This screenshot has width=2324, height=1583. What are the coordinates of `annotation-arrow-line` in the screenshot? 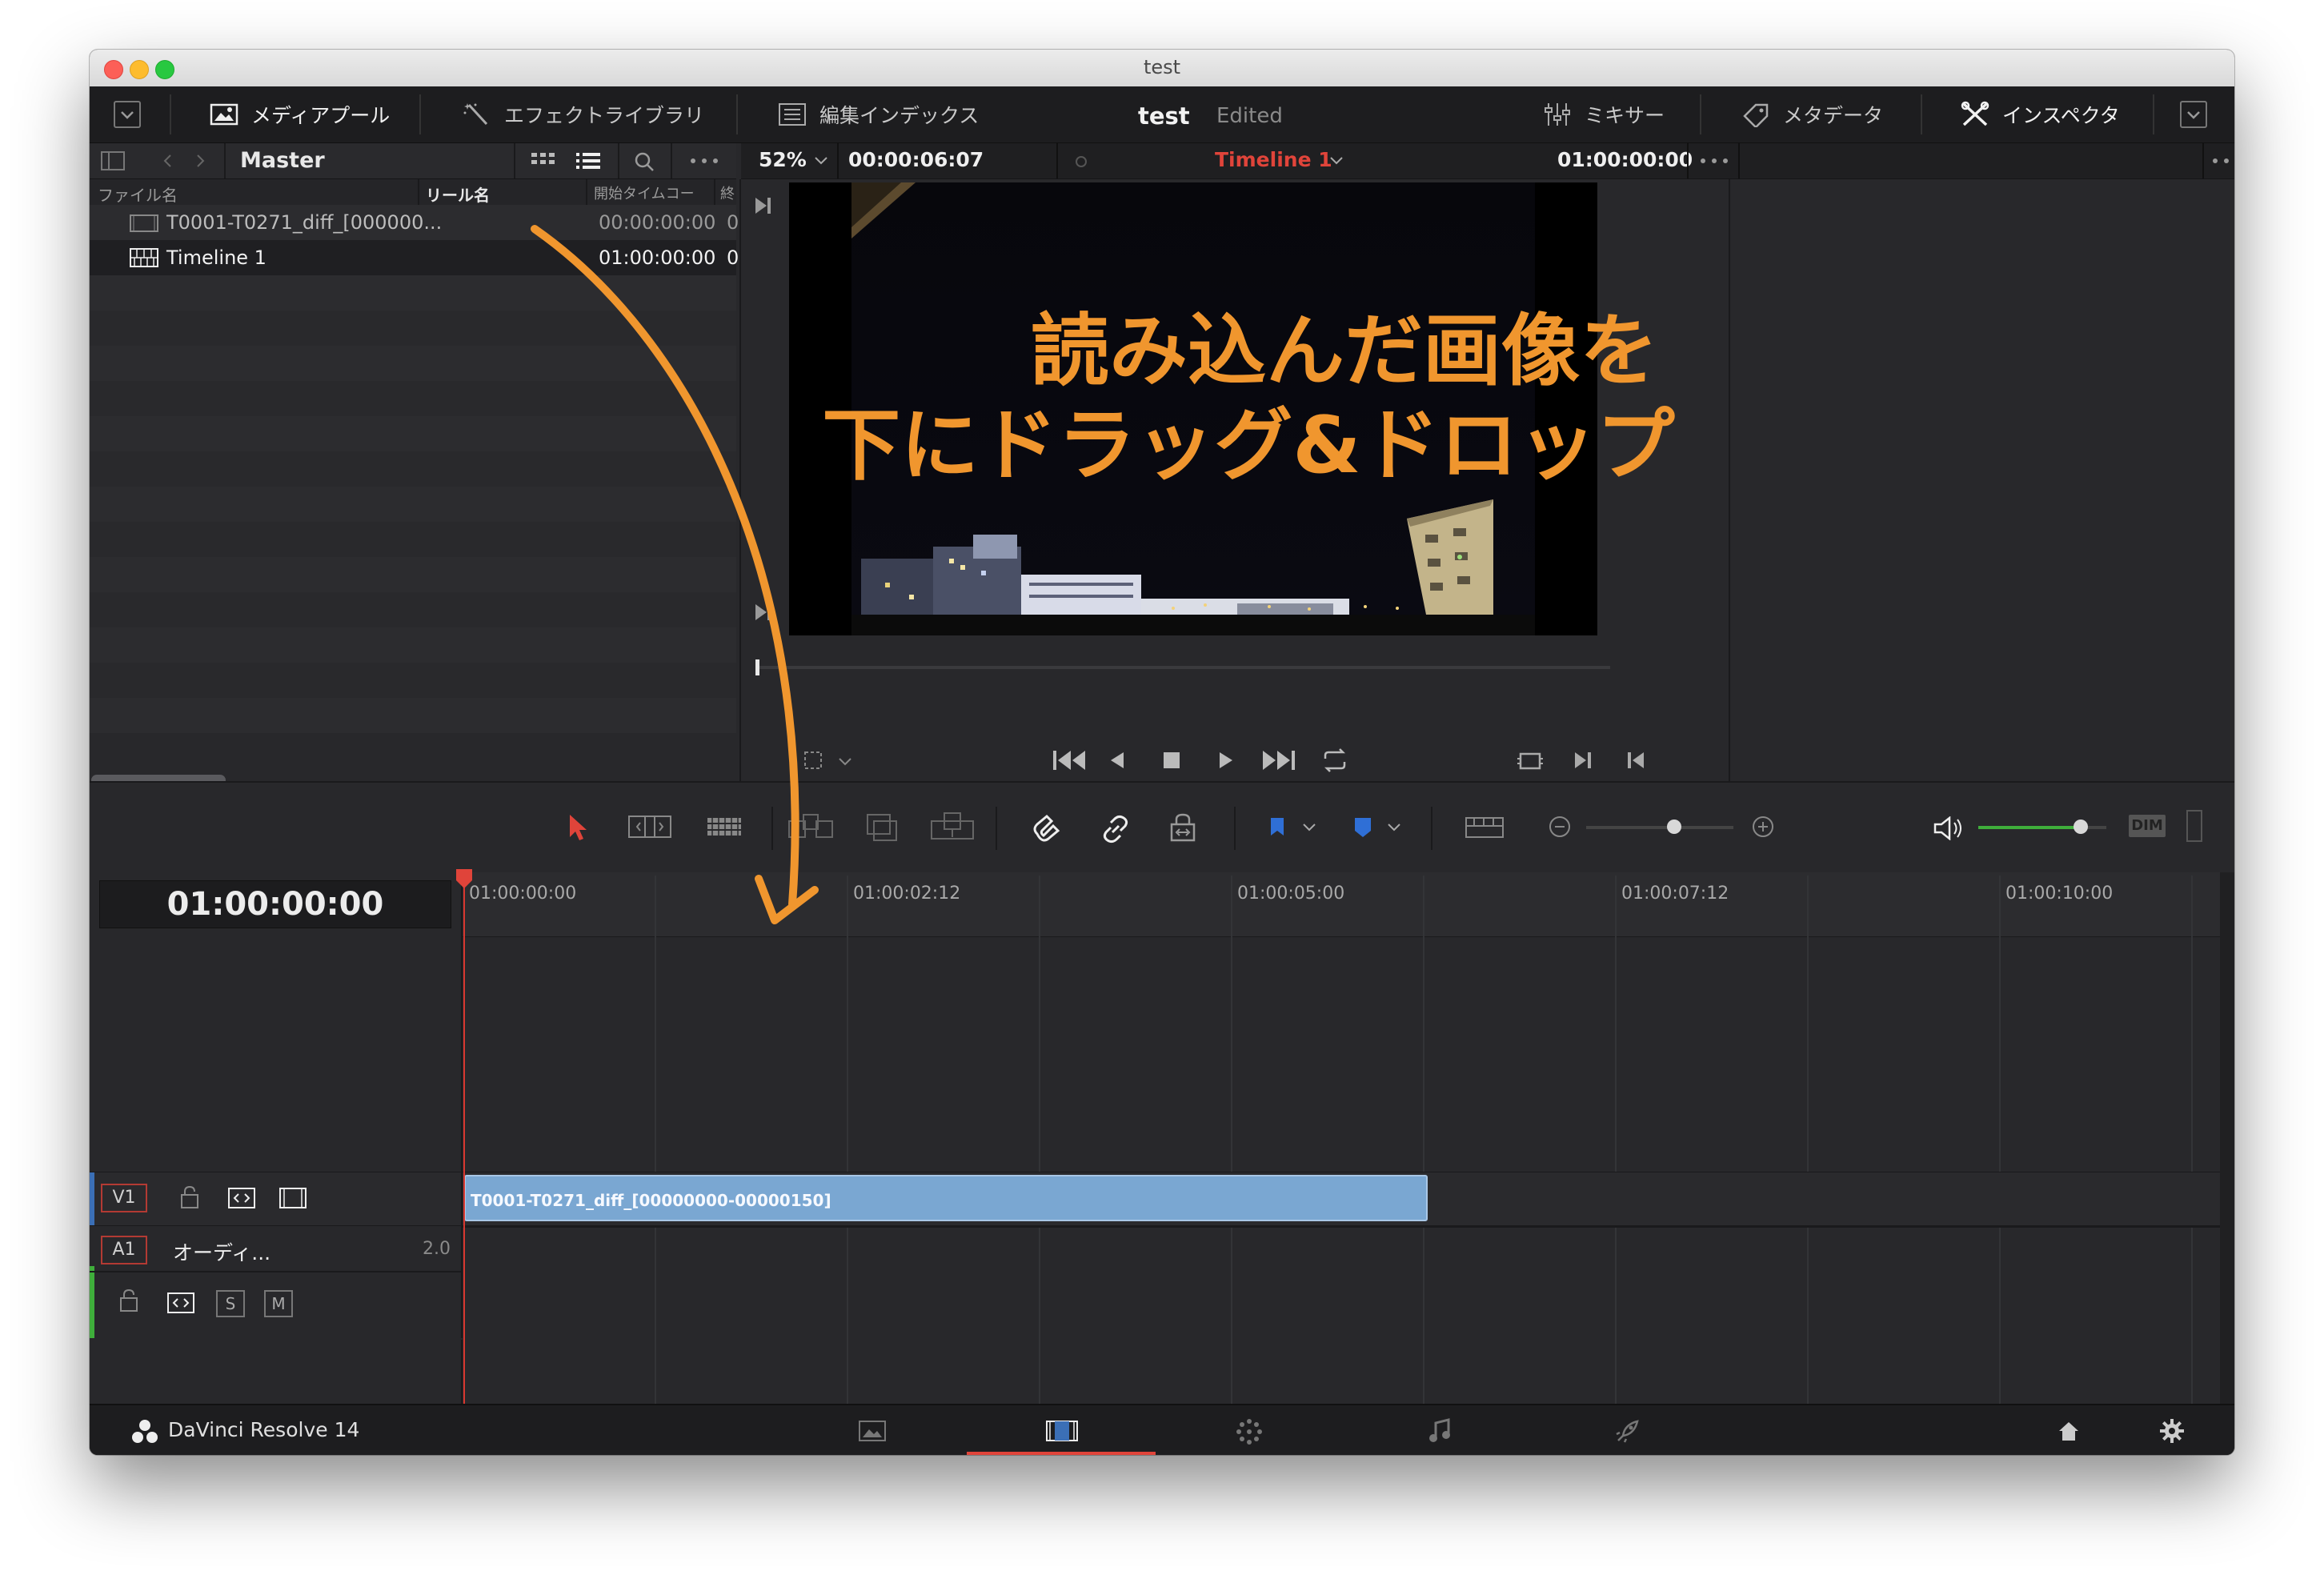 It's located at (665, 566).